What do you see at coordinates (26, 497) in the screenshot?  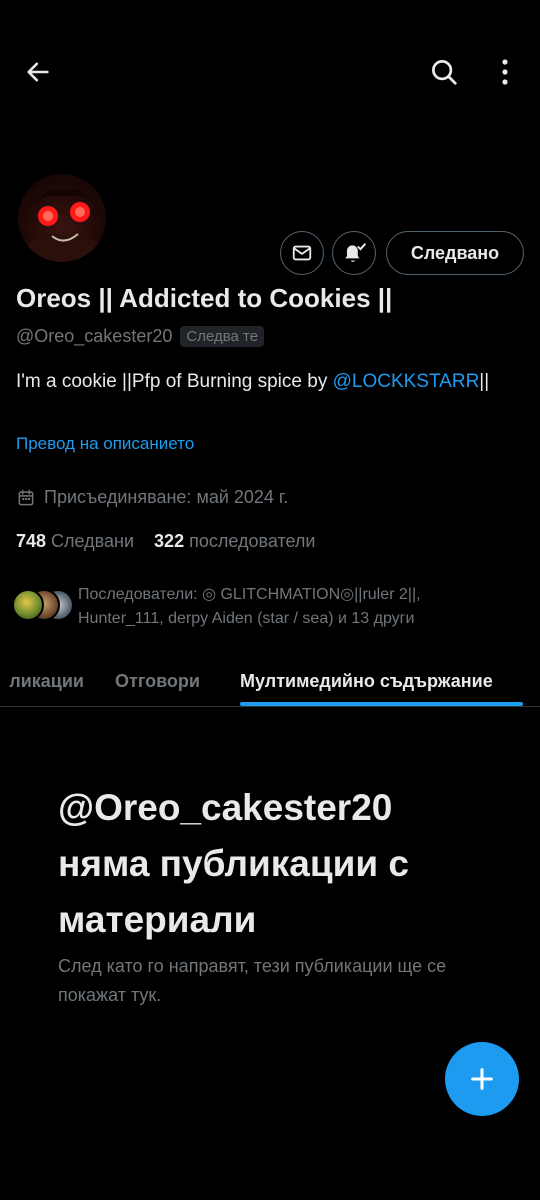 I see `calendar-icon` at bounding box center [26, 497].